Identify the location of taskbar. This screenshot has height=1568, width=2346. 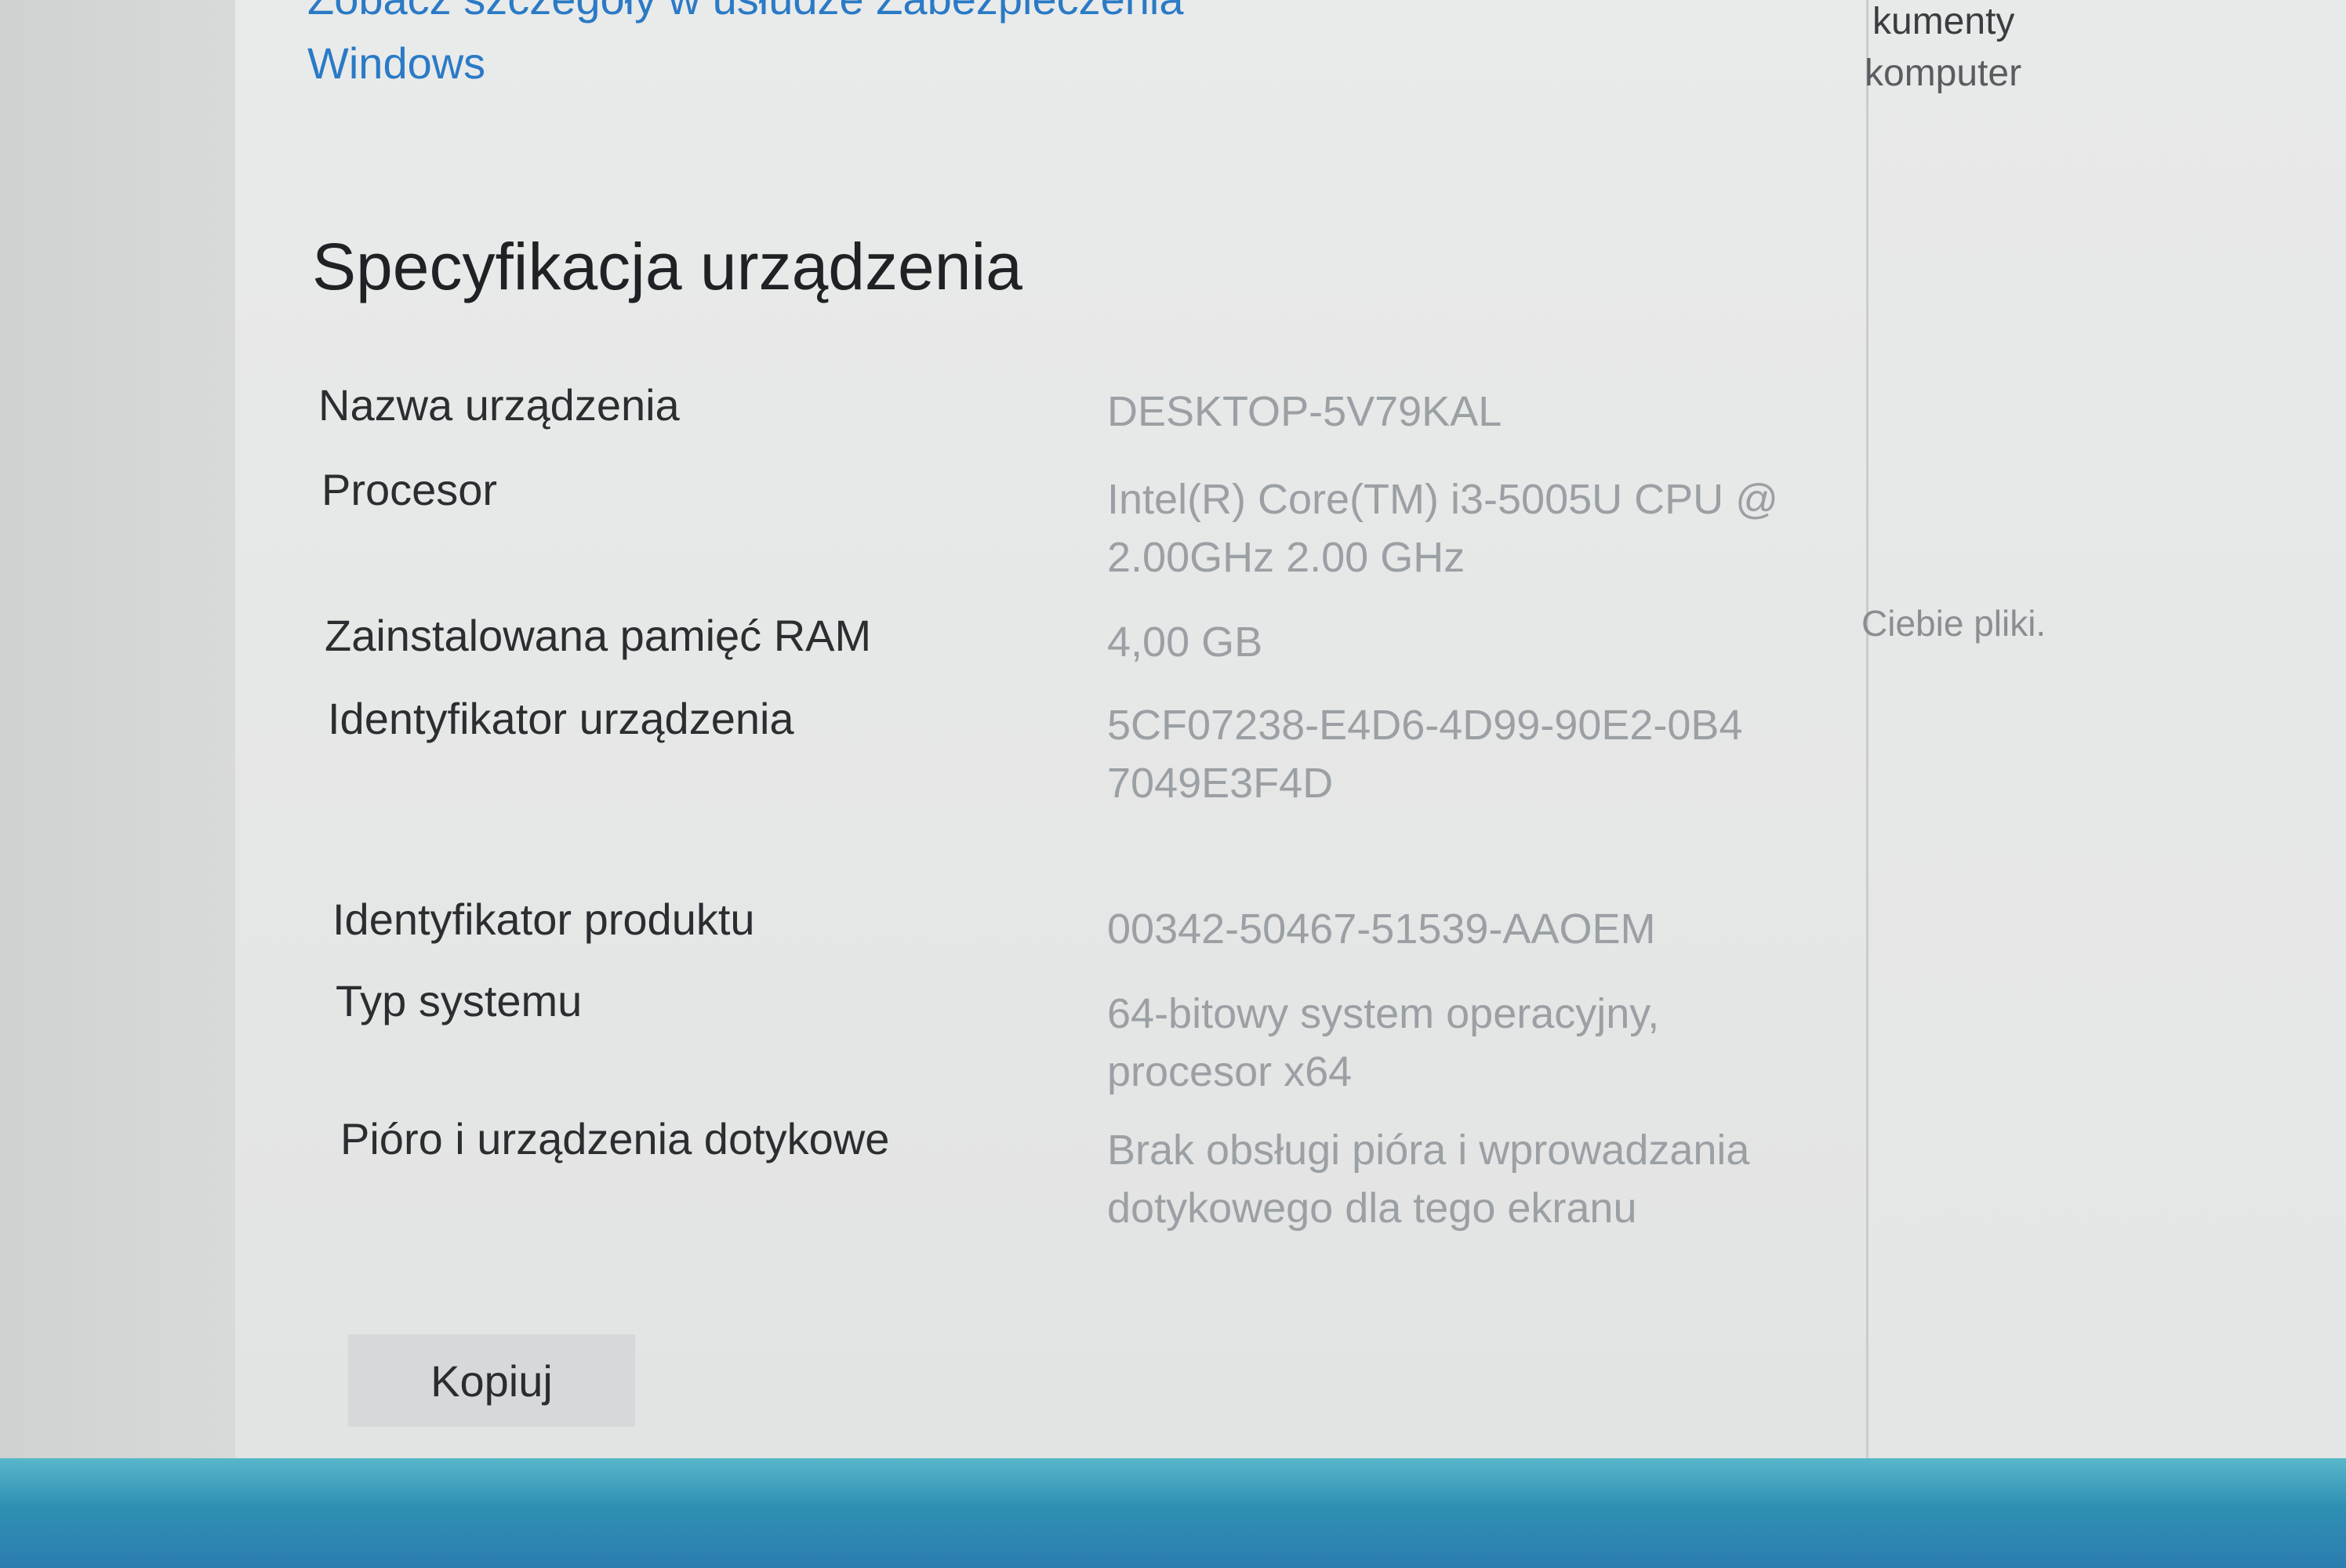
(1173, 1513).